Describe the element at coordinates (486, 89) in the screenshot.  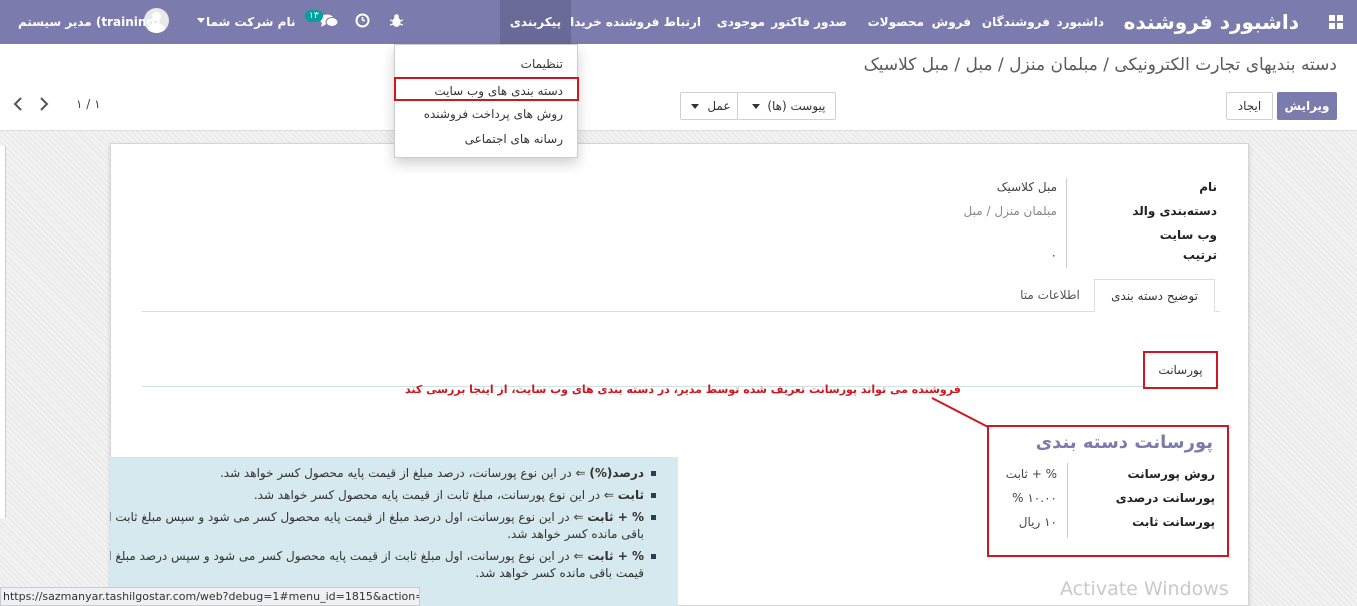
I see `dropdown-item-website-categories: دسته بندی های وب سایت` at that location.